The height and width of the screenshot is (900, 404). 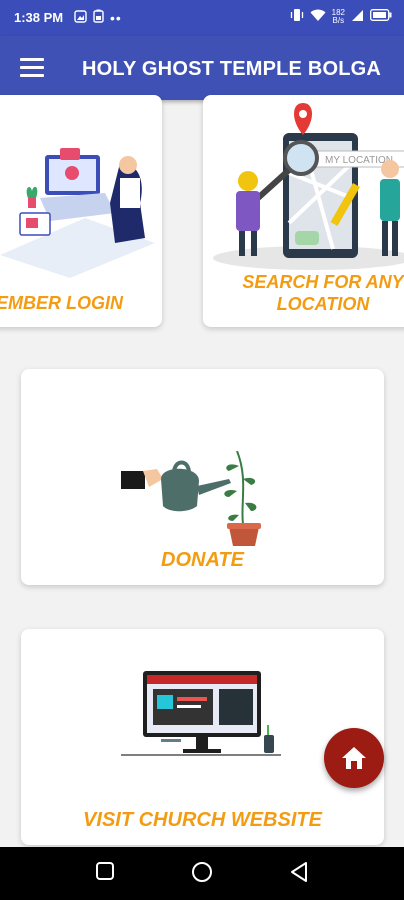 I want to click on donate-label: DONATE, so click(x=202, y=560).